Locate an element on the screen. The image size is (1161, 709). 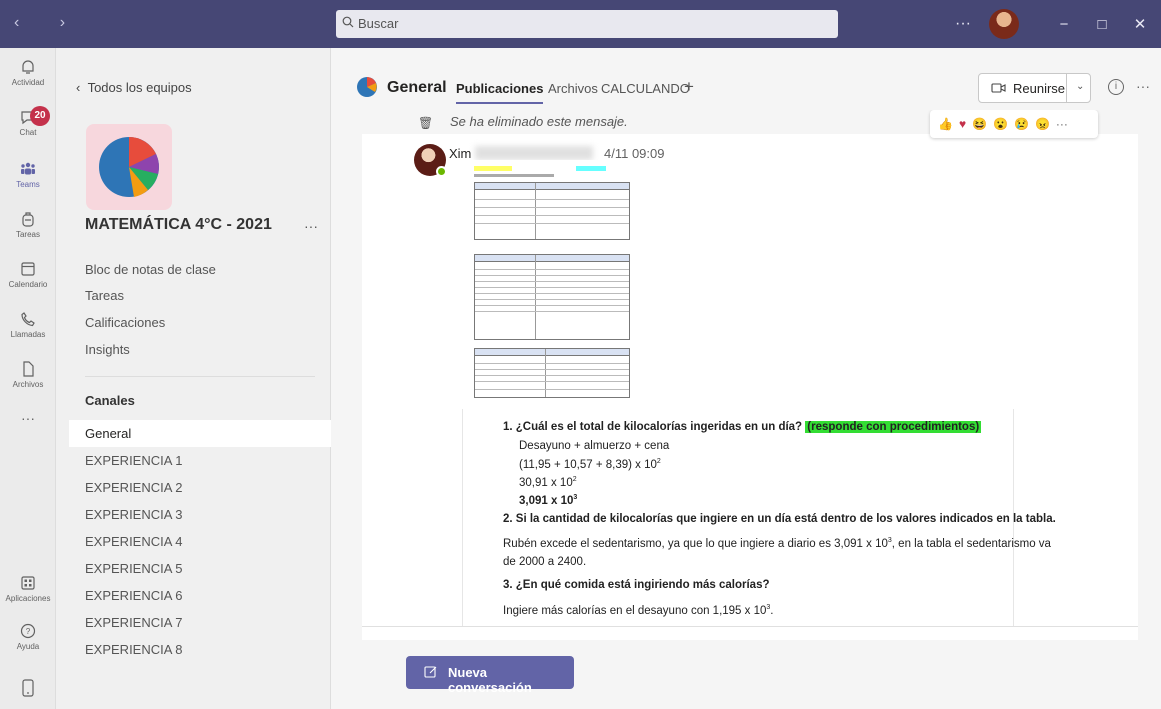
tab-calculando: CALCULANDO is located at coordinates (645, 88).